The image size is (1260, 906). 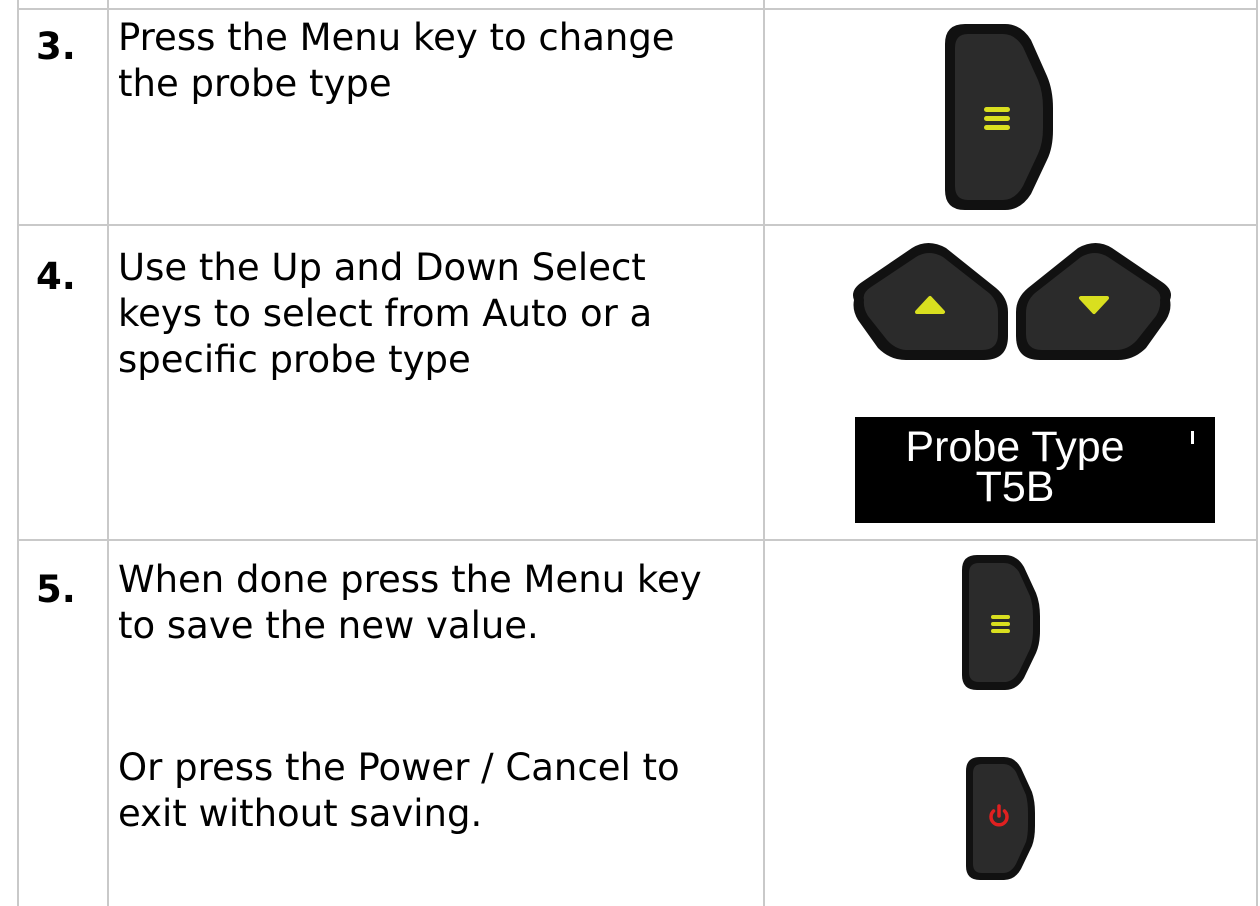 I want to click on up-select-key-icon, so click(x=929, y=303).